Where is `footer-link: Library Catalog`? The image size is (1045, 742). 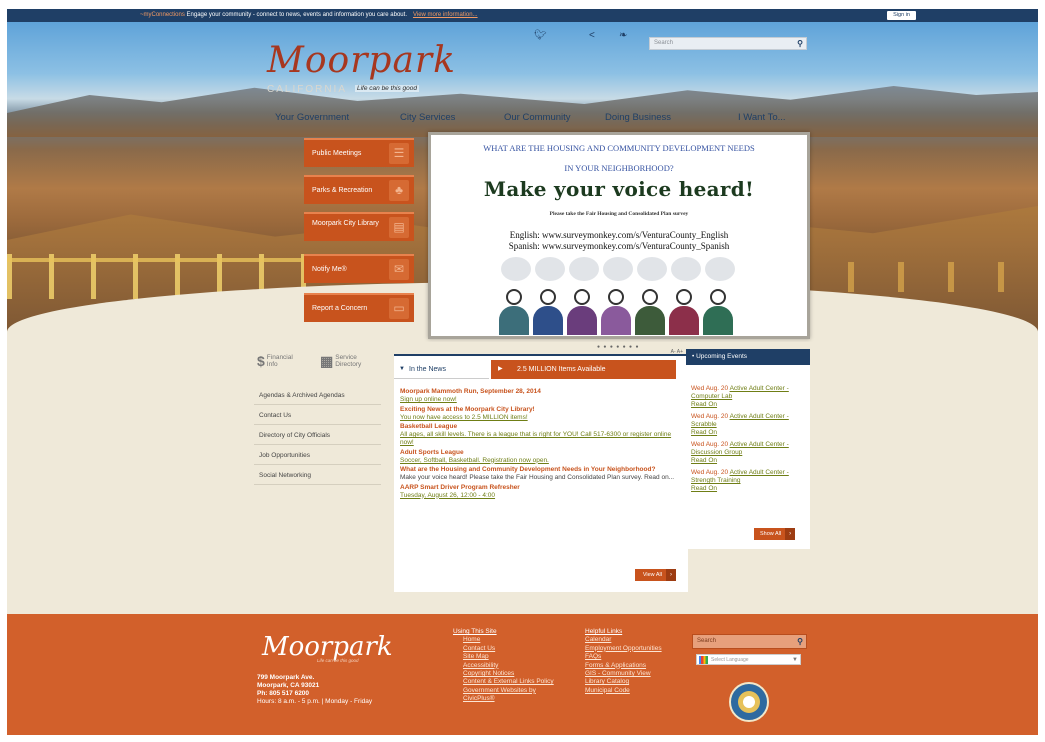 footer-link: Library Catalog is located at coordinates (640, 682).